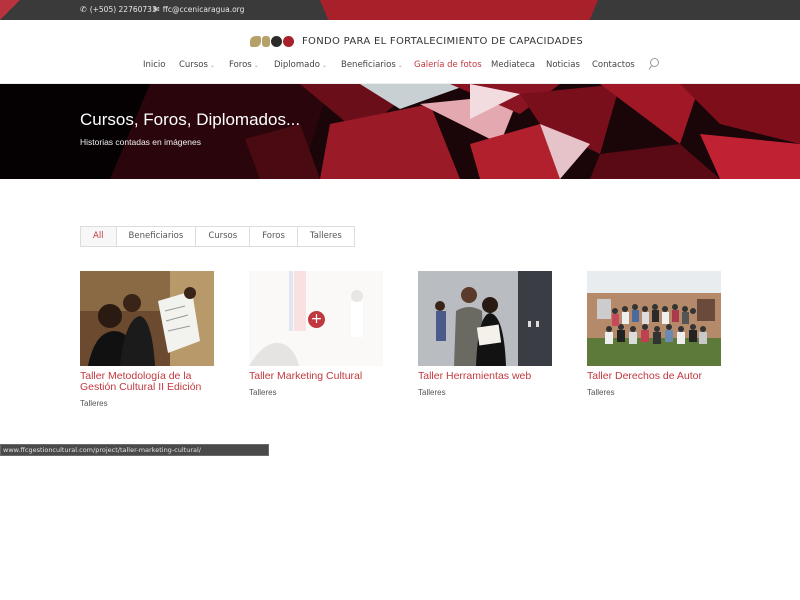  I want to click on portfolio-title: Taller Derechos de Autor, so click(654, 376).